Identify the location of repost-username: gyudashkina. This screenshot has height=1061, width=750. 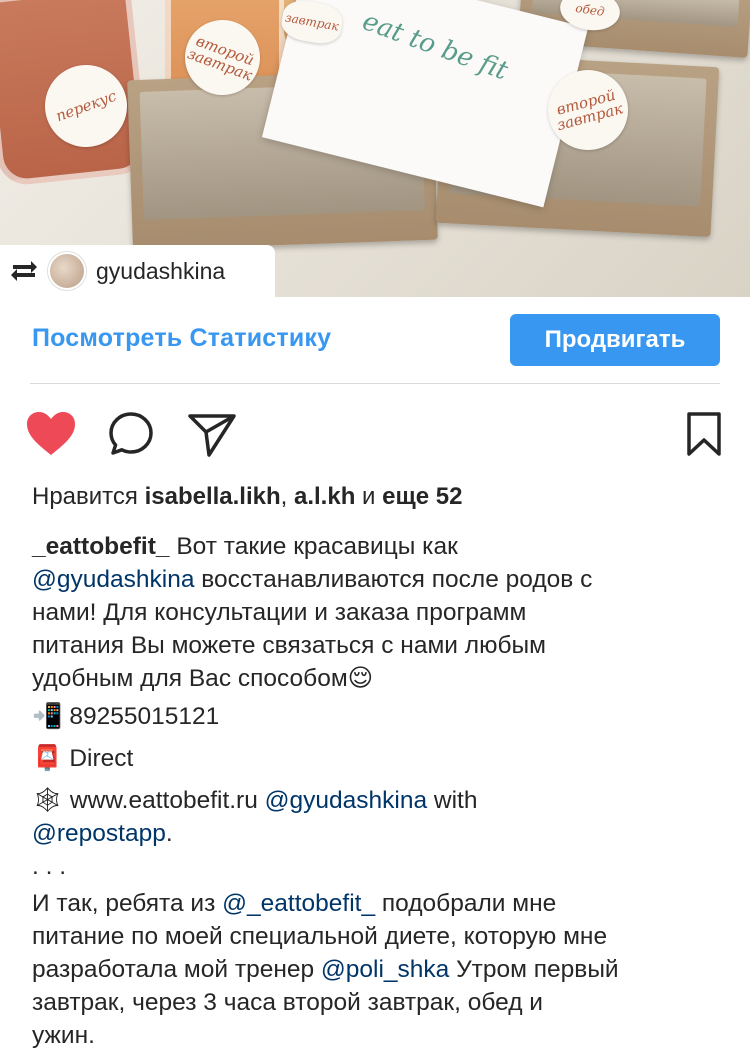
(160, 271).